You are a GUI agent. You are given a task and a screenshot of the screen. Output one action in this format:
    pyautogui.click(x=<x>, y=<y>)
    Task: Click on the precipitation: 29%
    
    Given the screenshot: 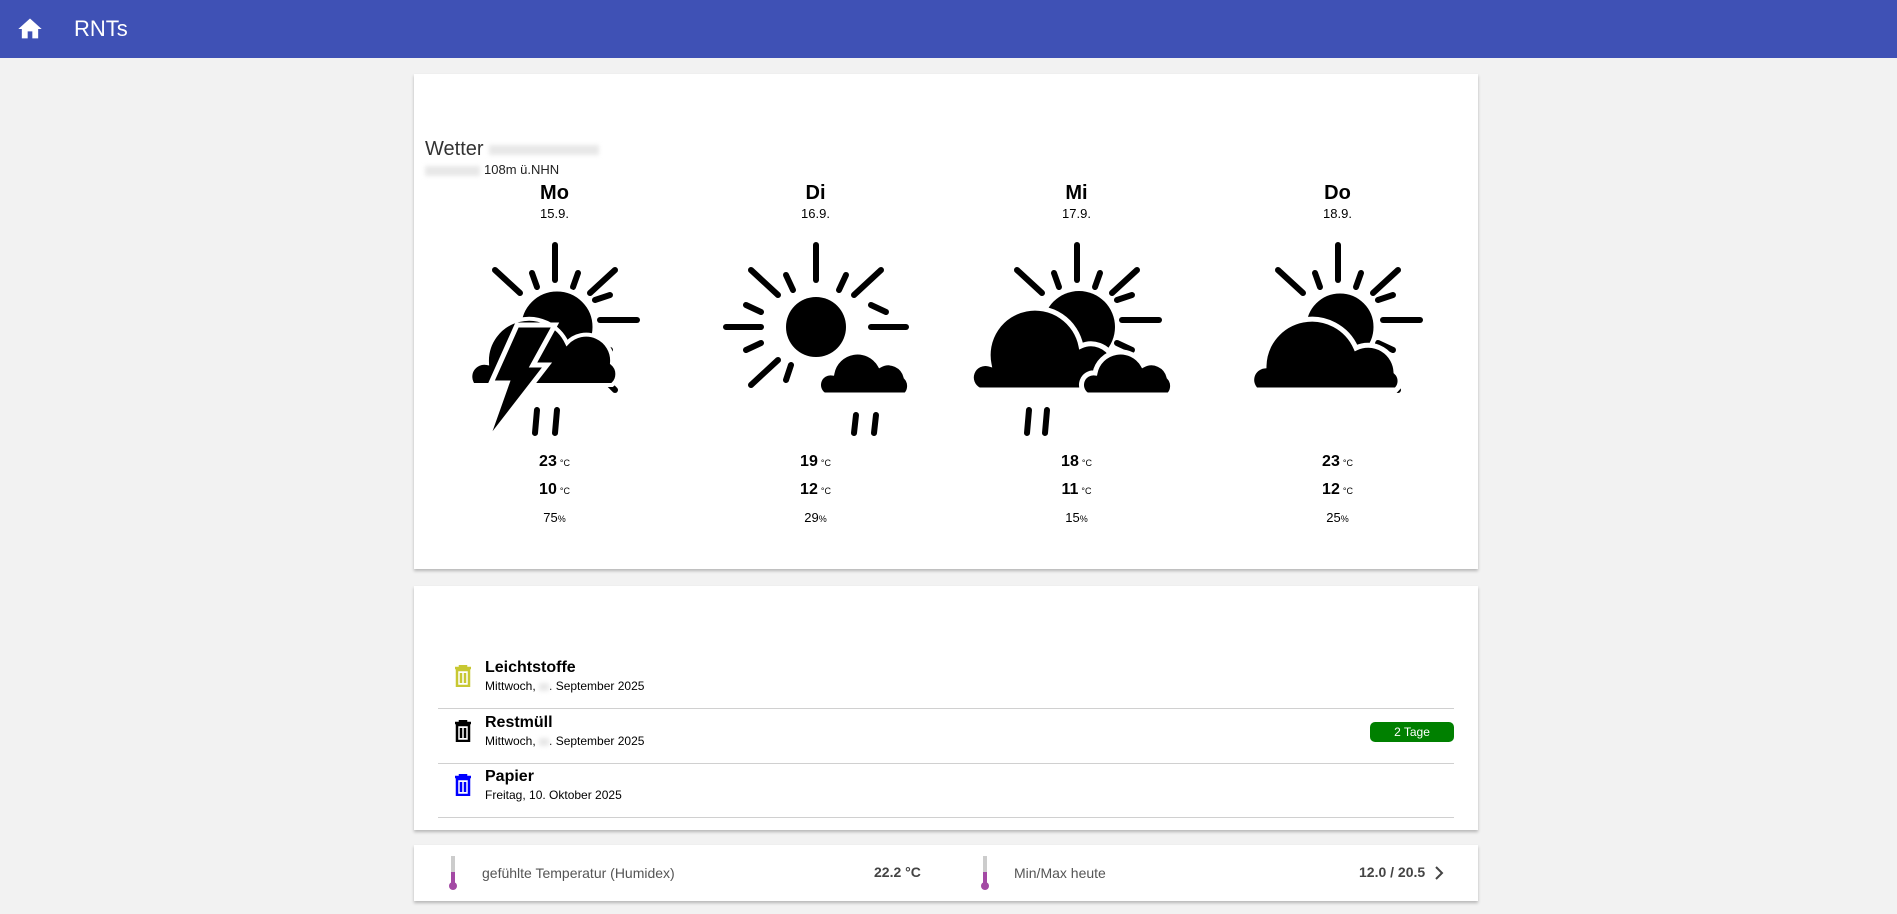 What is the action you would take?
    pyautogui.click(x=815, y=517)
    